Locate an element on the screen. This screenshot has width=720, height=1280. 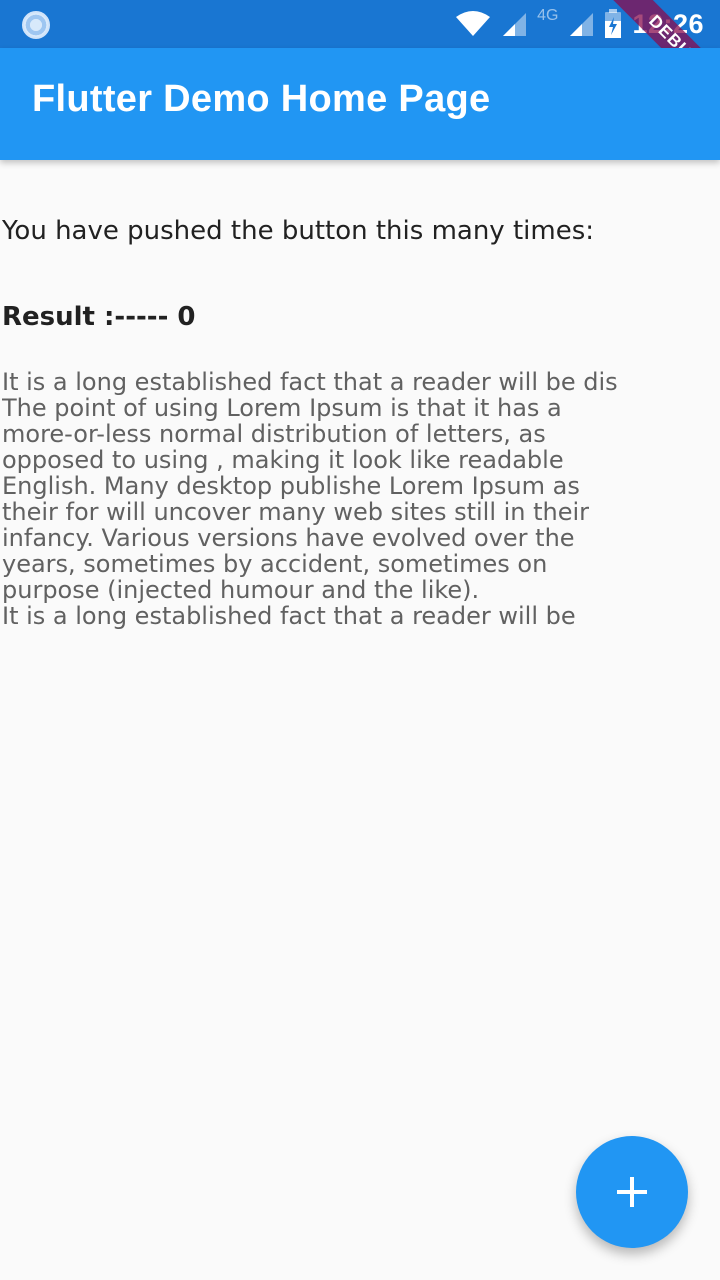
loading-spinner-icon is located at coordinates (36, 25).